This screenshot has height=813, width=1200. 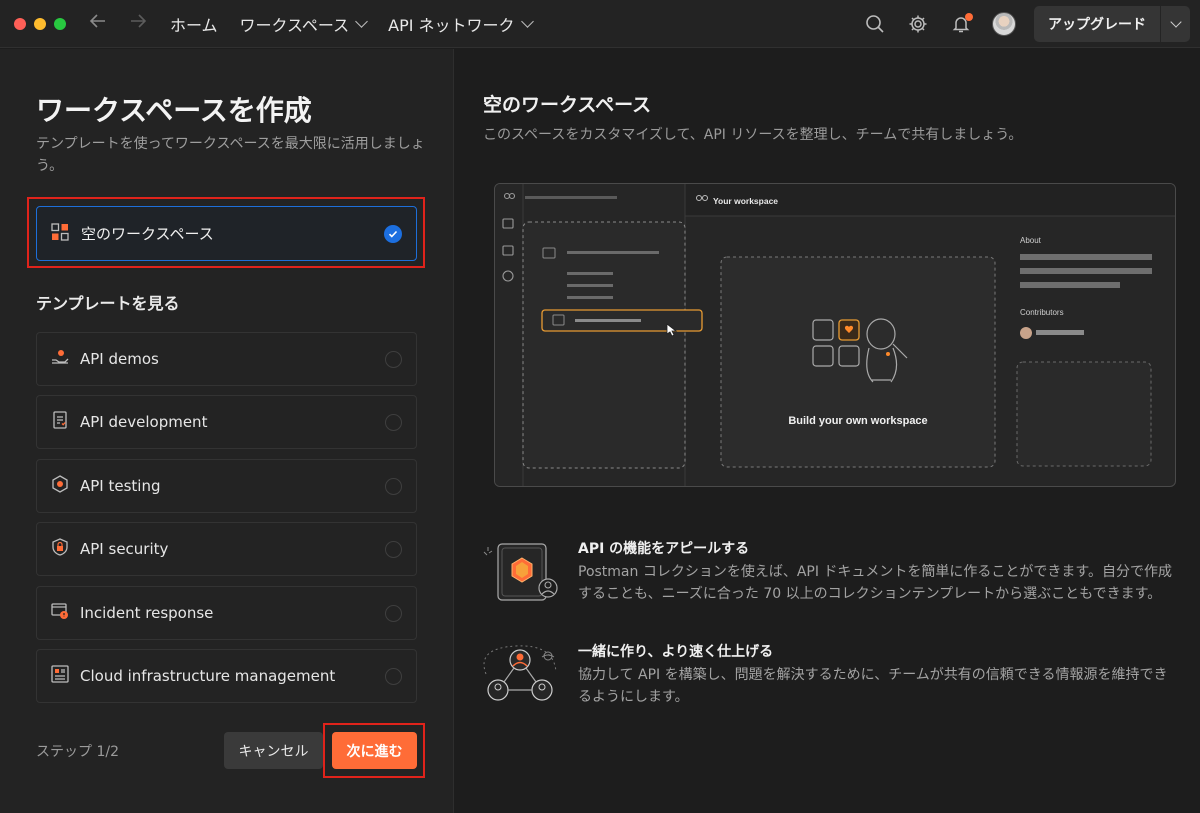 I want to click on team-collaboration-icon, so click(x=523, y=673).